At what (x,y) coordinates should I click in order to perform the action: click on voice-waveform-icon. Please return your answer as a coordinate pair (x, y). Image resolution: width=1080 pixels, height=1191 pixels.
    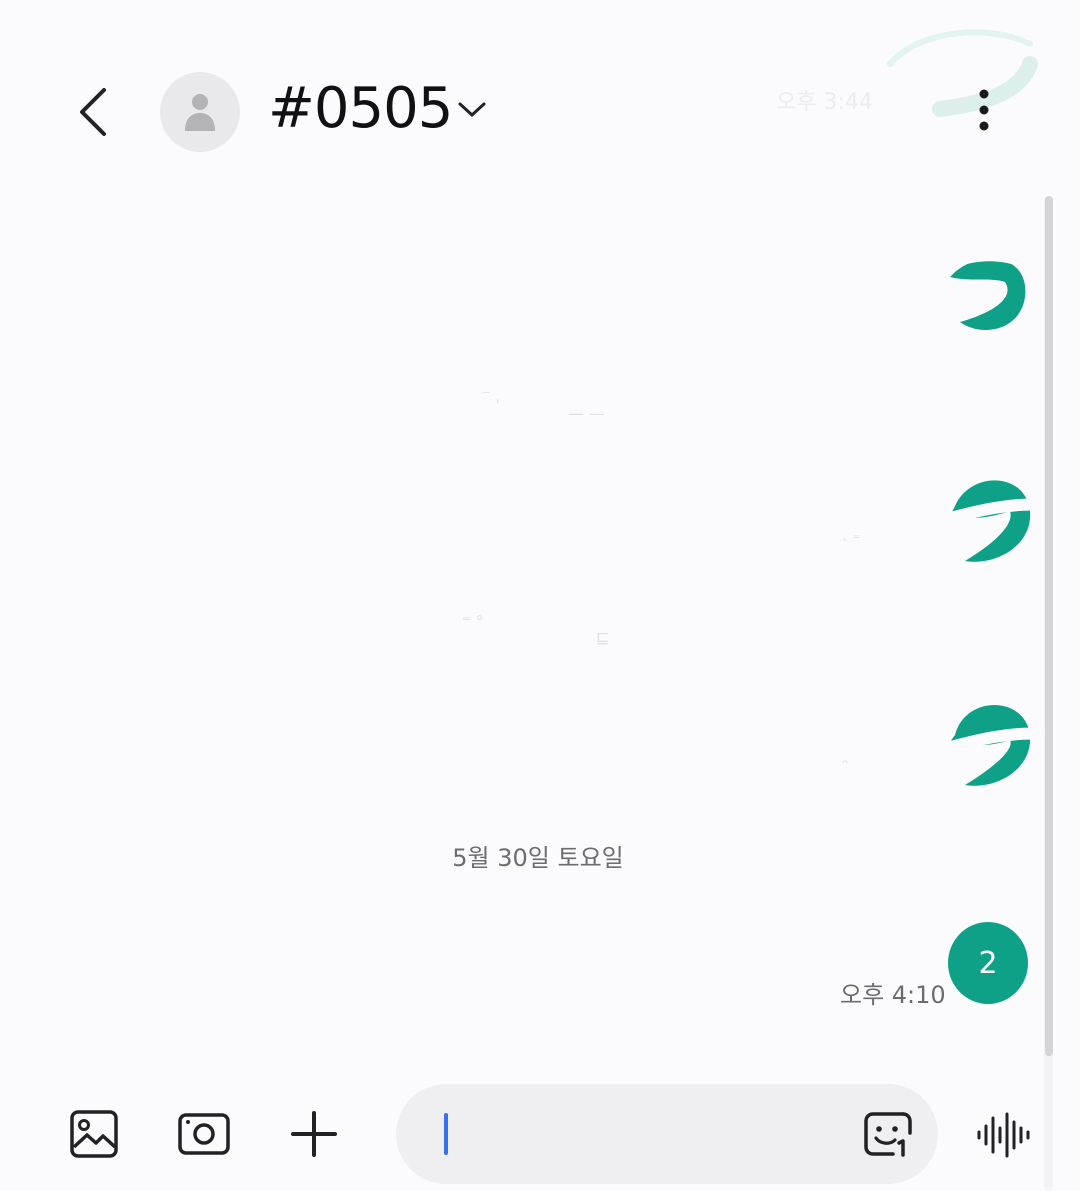
    Looking at the image, I should click on (1003, 1135).